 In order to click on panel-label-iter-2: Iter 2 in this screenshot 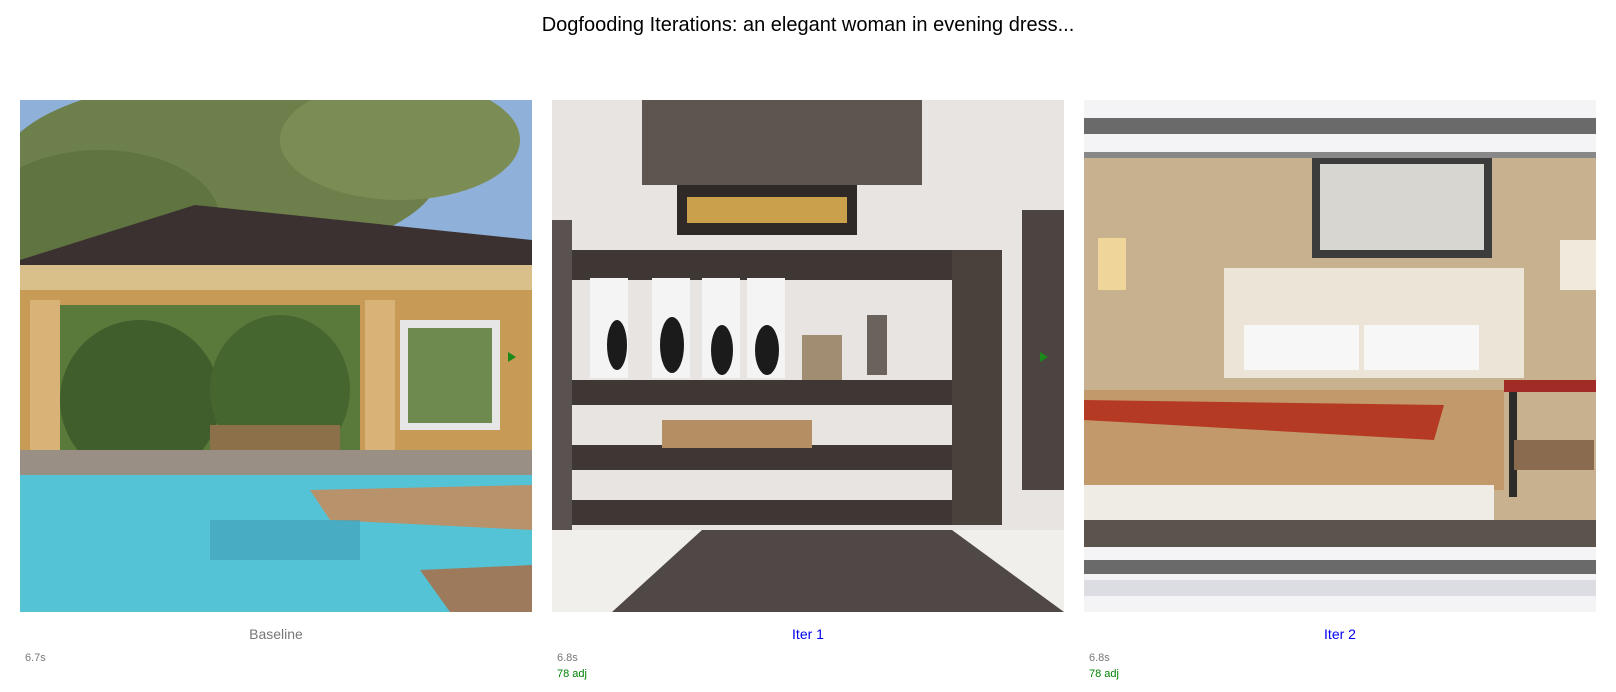, I will do `click(1340, 634)`.